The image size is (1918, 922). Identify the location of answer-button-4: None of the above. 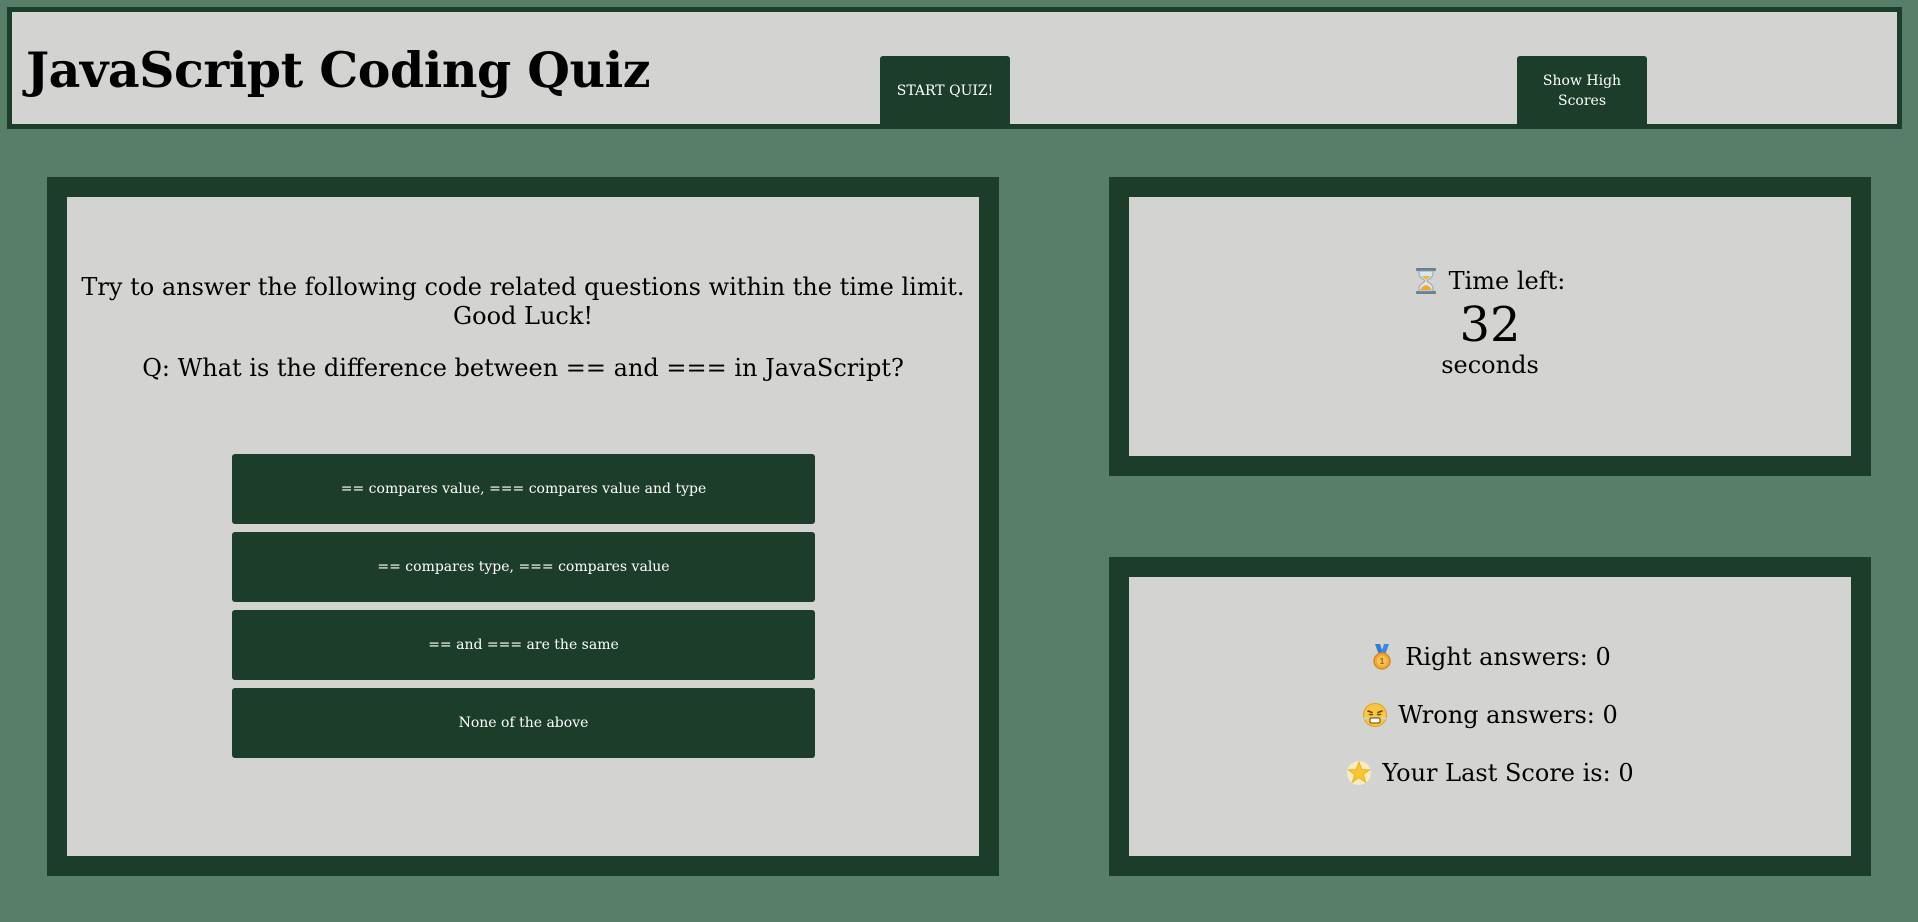
(523, 723).